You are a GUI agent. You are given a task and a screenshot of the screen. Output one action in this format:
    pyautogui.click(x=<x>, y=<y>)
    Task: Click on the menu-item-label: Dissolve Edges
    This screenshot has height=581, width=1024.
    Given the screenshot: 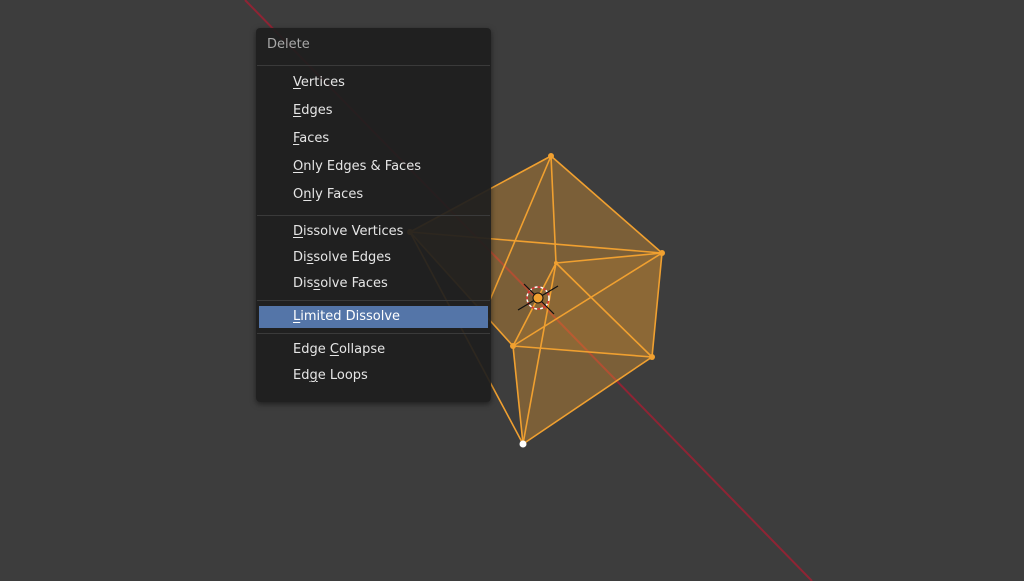 What is the action you would take?
    pyautogui.click(x=342, y=257)
    